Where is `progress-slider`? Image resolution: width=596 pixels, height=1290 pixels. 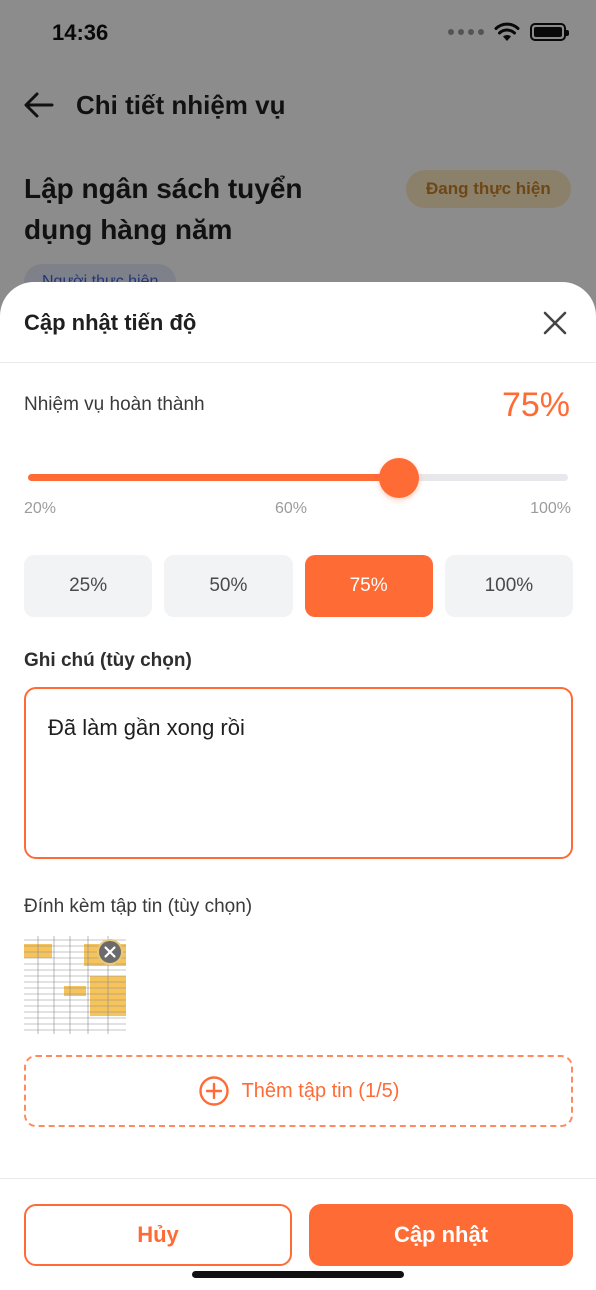
progress-slider is located at coordinates (298, 478).